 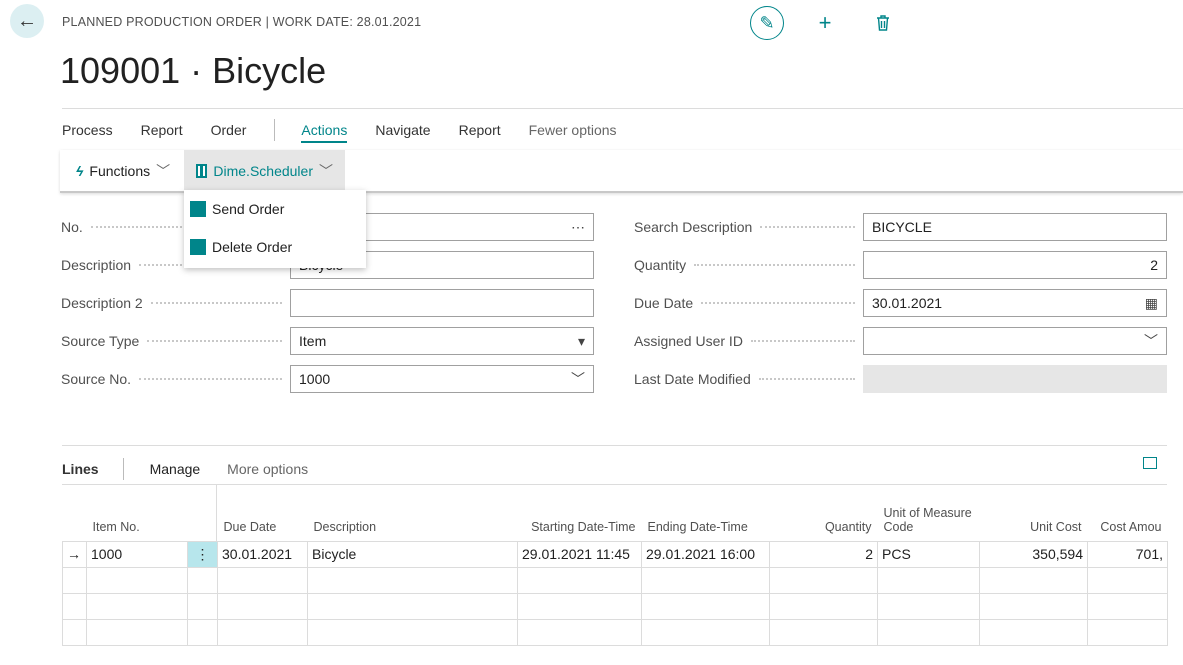 I want to click on new-button: +, so click(x=825, y=23).